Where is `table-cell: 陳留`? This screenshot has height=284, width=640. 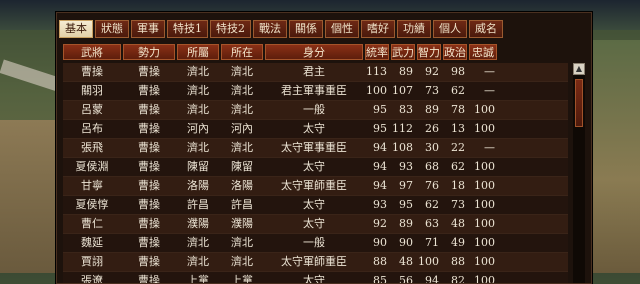
table-cell: 陳留 is located at coordinates (198, 166).